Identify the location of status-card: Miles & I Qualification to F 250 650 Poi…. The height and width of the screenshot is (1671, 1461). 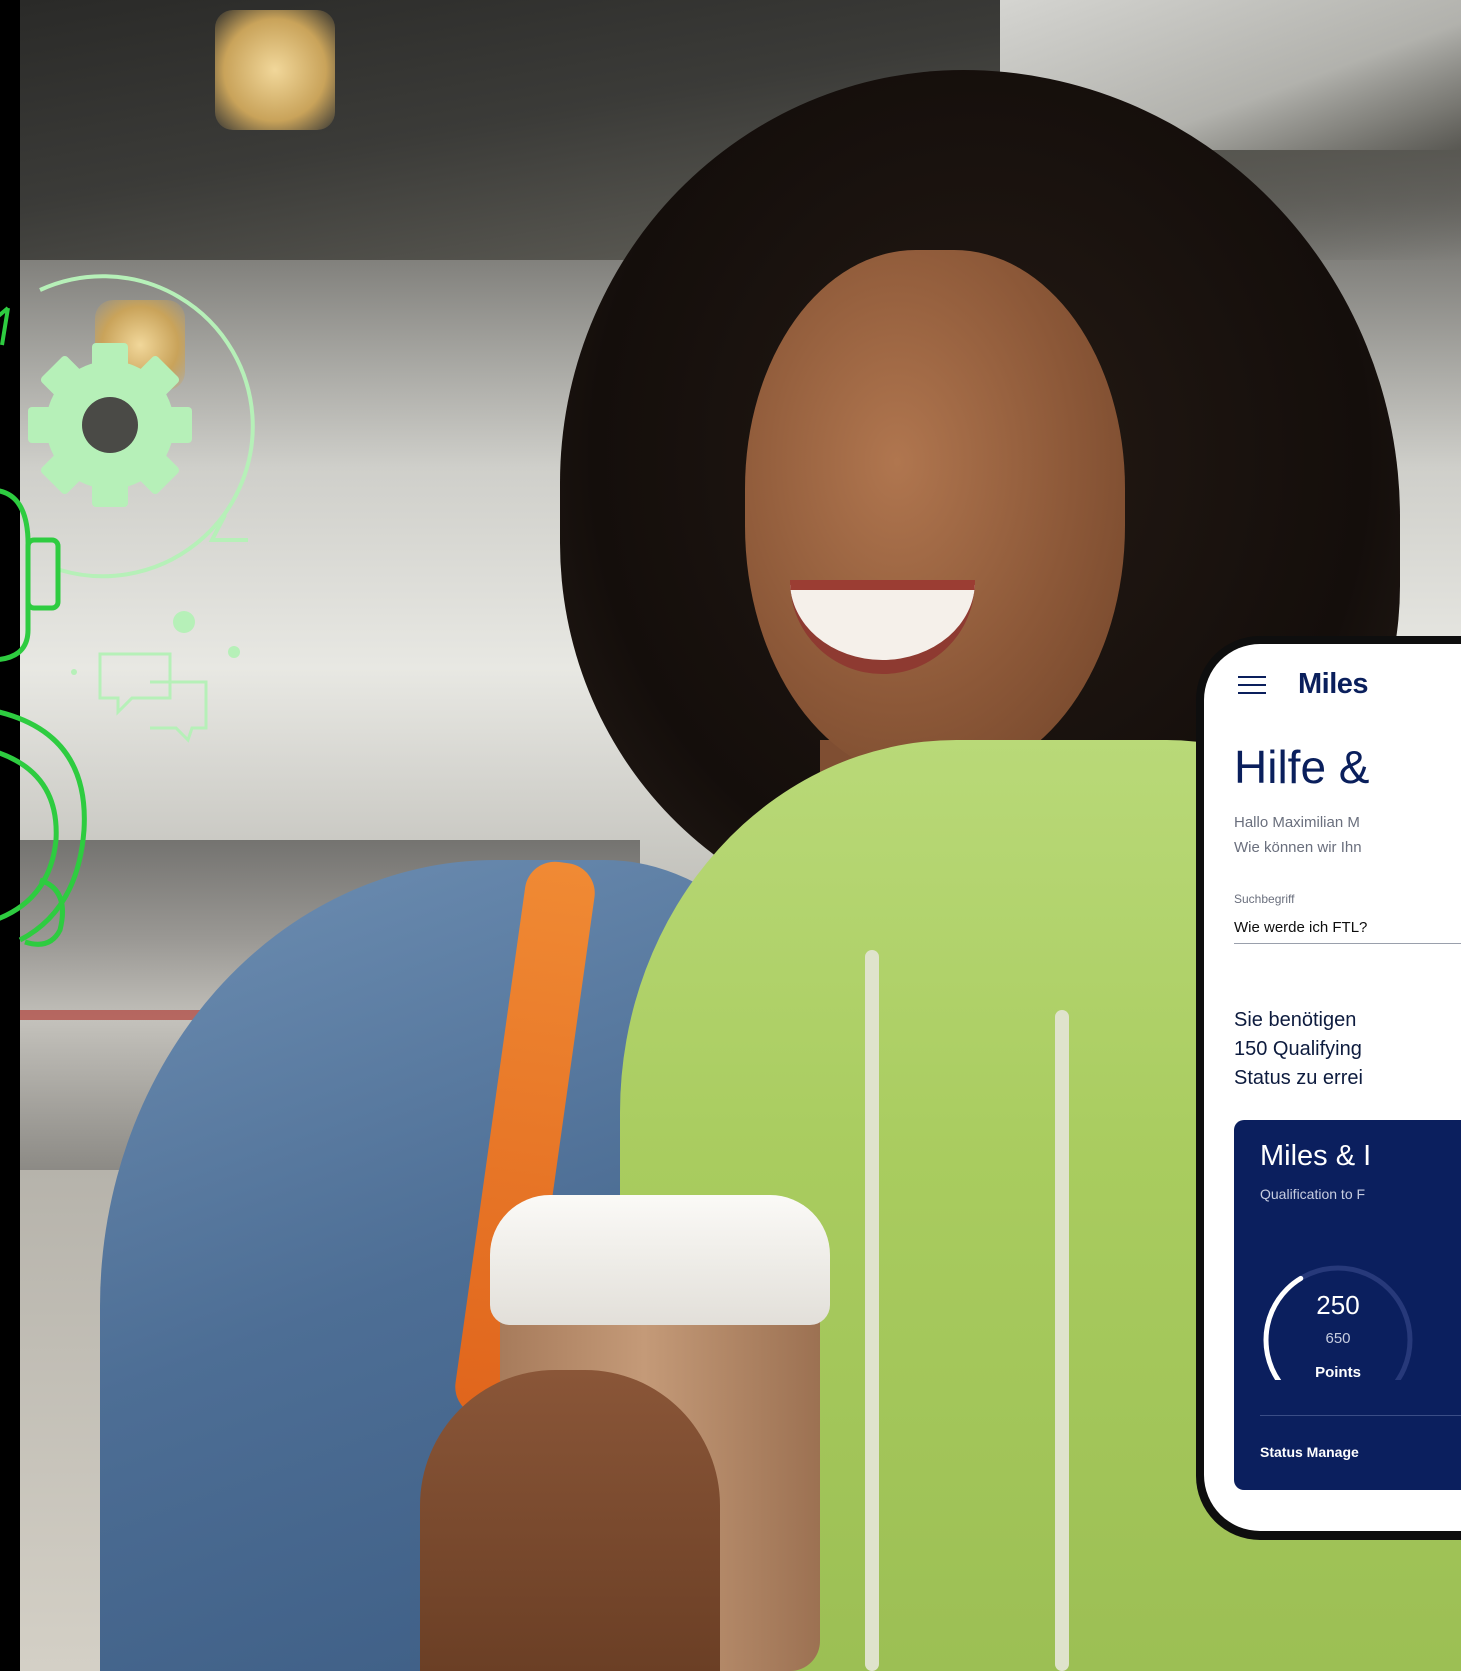
(1347, 1305).